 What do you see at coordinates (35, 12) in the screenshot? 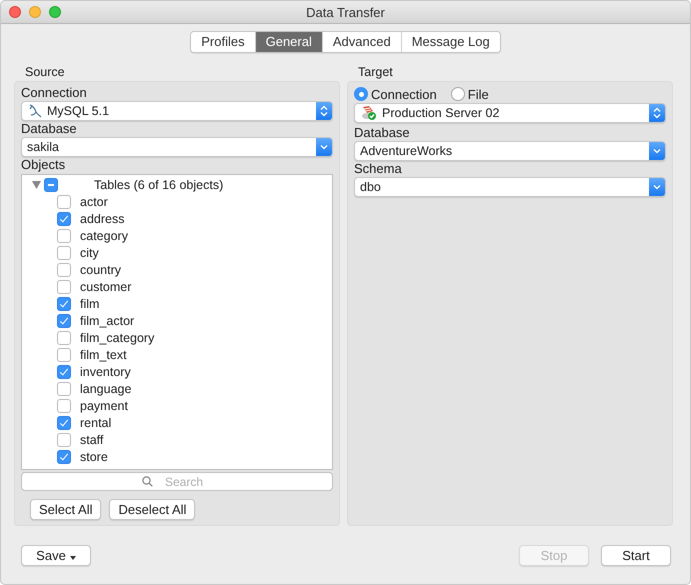
I see `minimize-button` at bounding box center [35, 12].